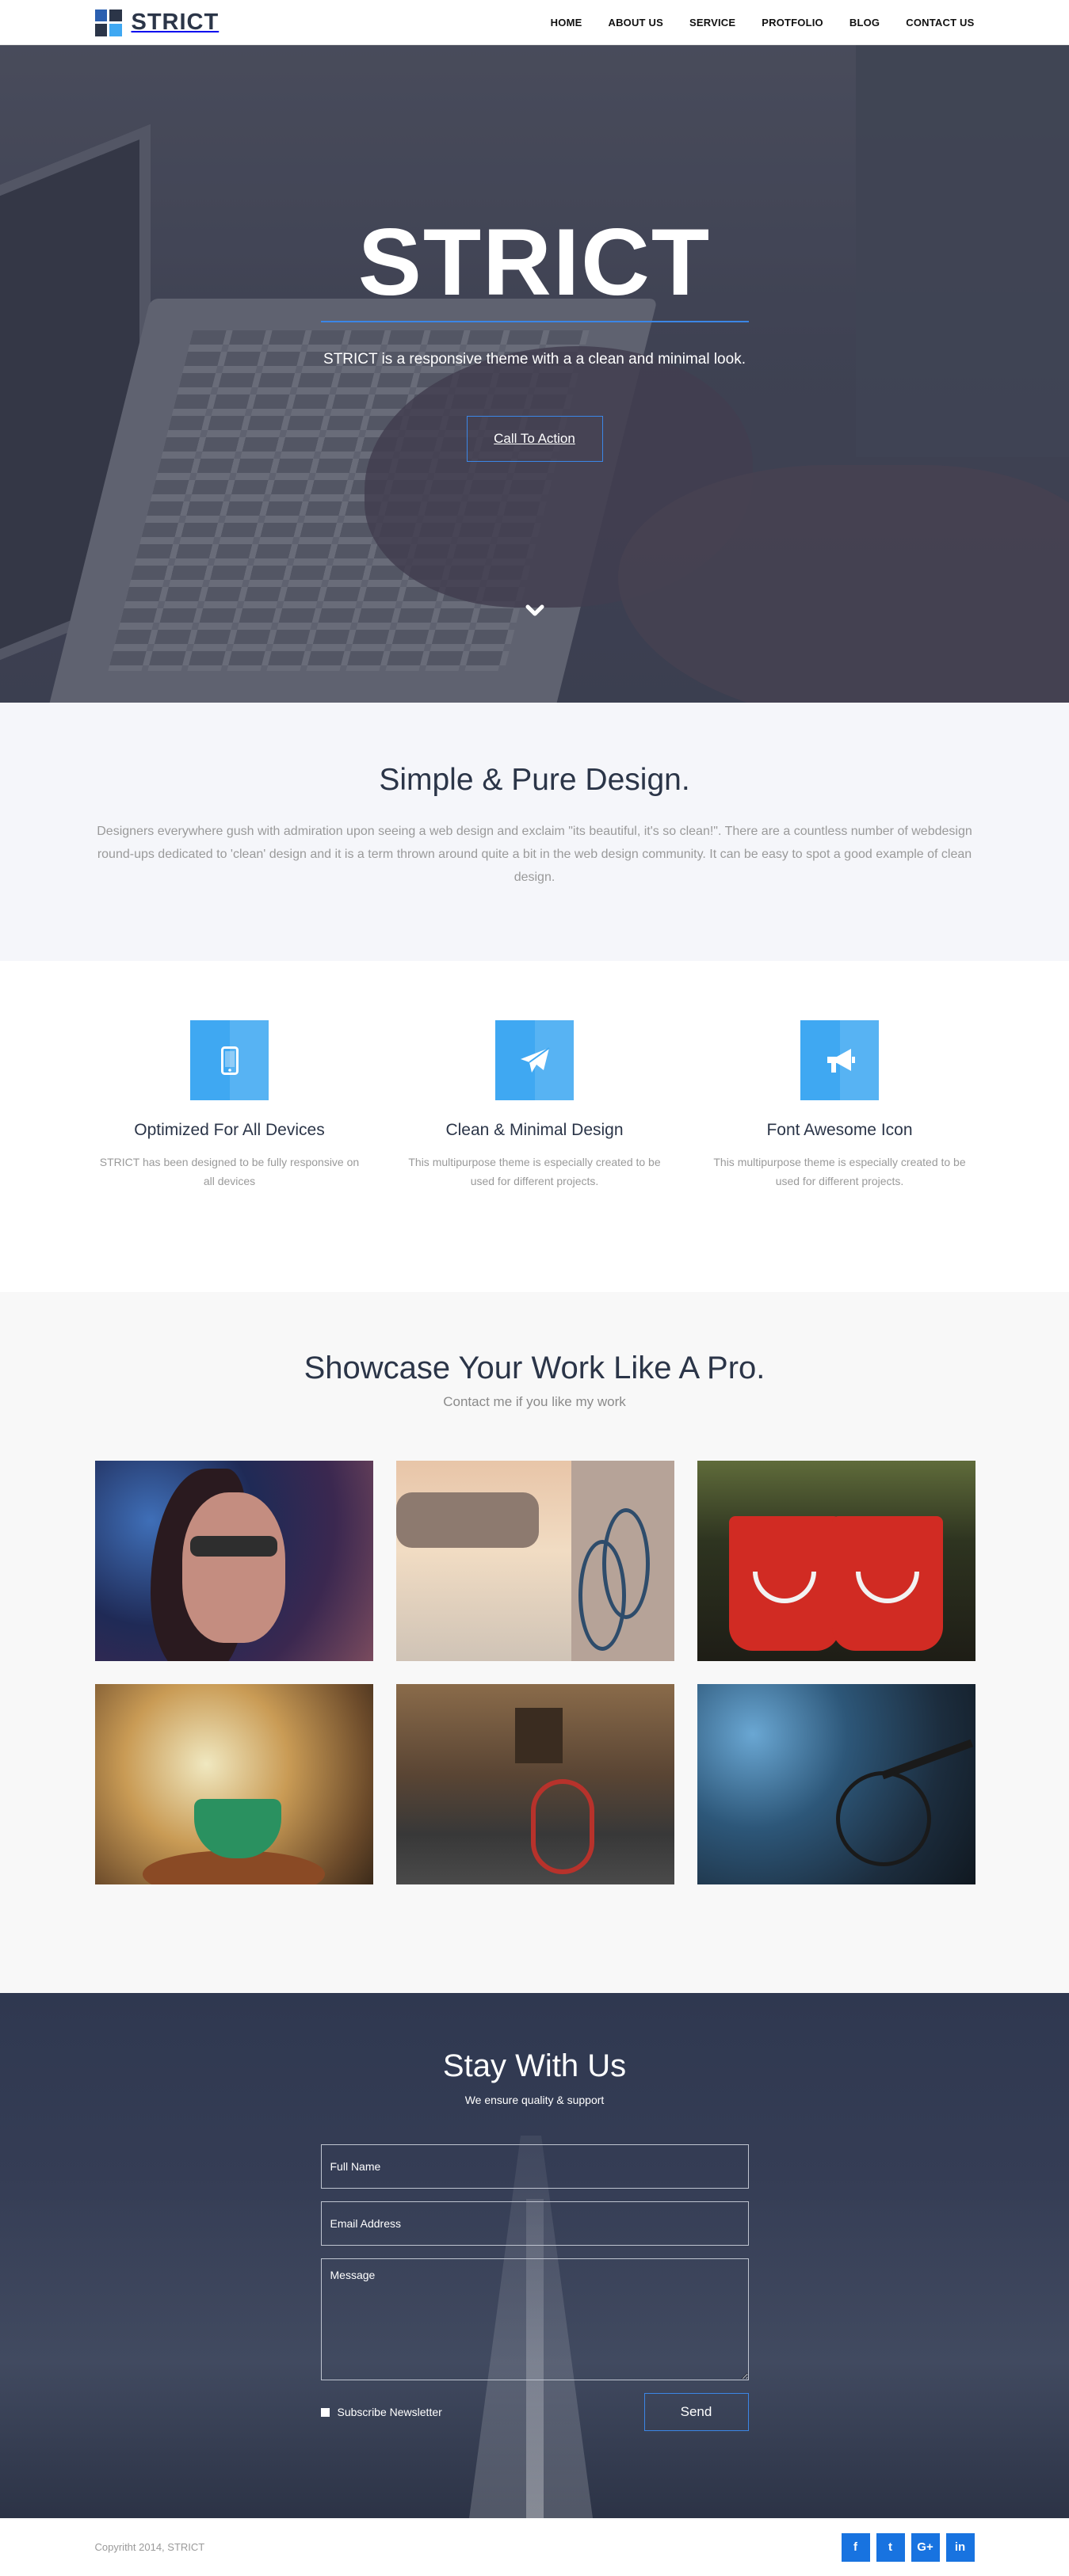 This screenshot has width=1069, height=2576. I want to click on nav-portfolio: PROTFOLIO, so click(793, 23).